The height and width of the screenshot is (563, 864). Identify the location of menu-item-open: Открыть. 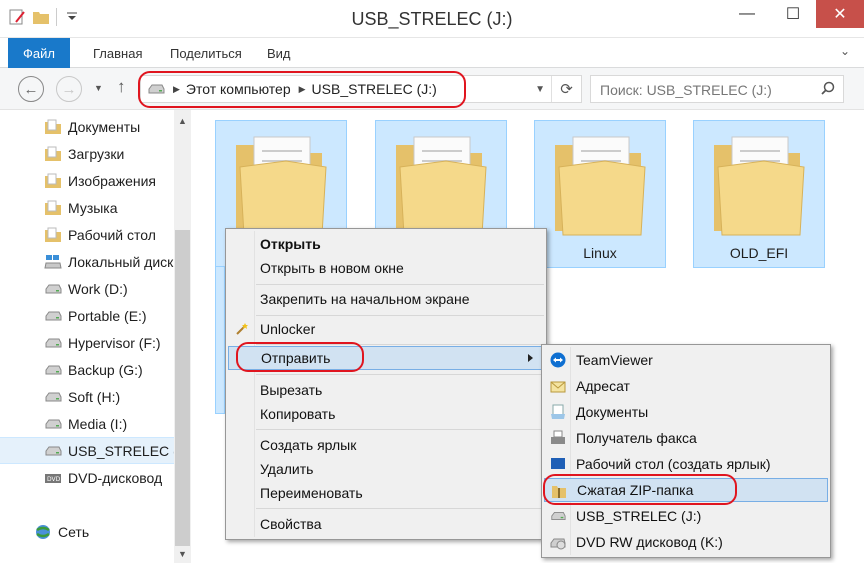
(386, 244).